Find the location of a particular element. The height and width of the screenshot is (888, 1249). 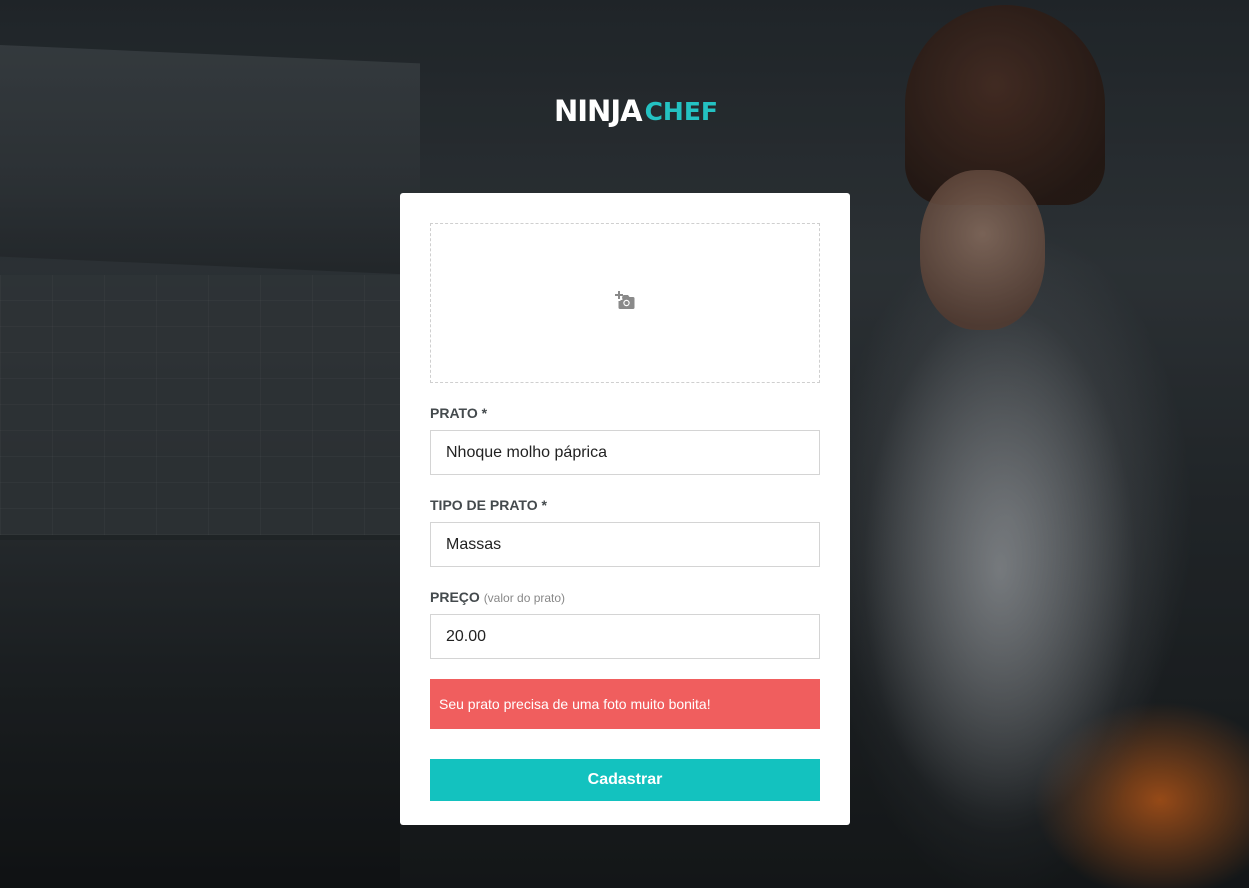

dish-name-label: PRATO * is located at coordinates (625, 413).